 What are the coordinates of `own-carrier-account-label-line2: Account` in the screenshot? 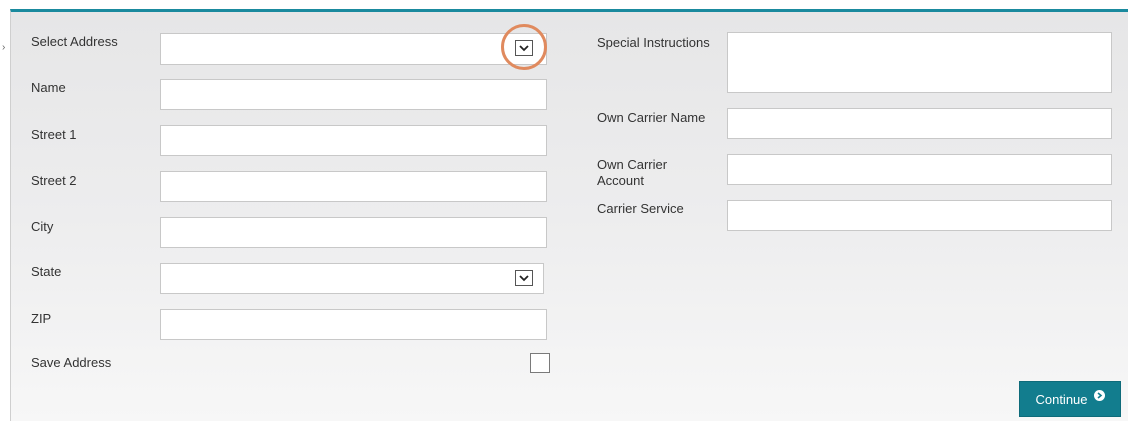 It's located at (620, 180).